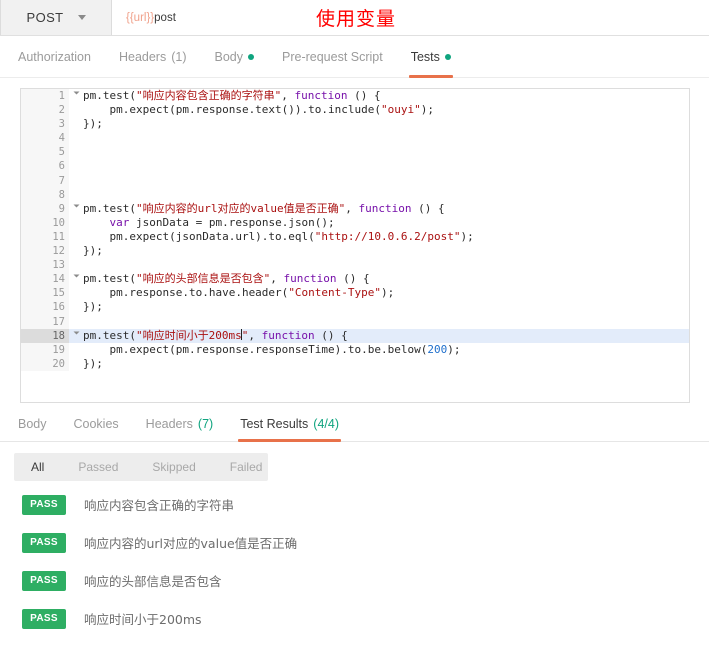 The image size is (709, 650). What do you see at coordinates (143, 619) in the screenshot?
I see `test-result-name: 响应时间小于200ms` at bounding box center [143, 619].